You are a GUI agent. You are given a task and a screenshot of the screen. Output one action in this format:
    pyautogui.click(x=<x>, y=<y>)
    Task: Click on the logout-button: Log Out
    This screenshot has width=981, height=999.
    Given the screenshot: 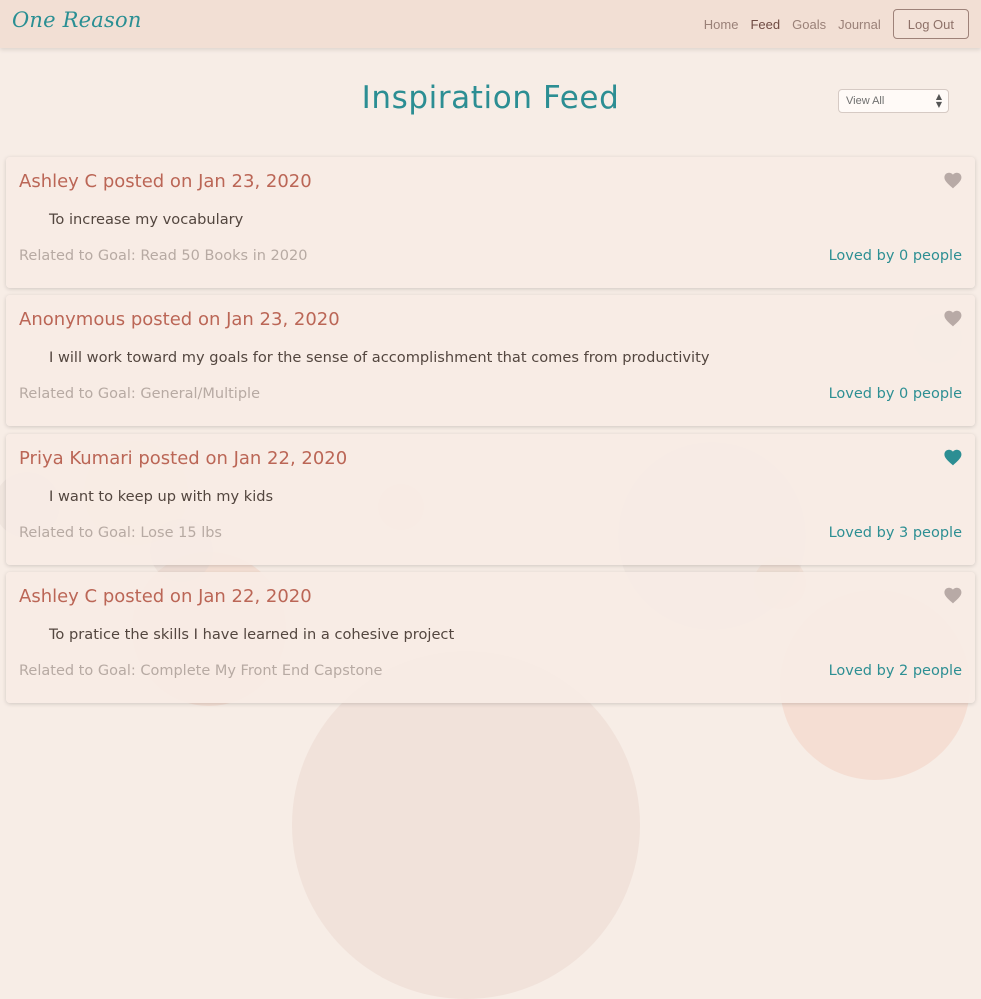 What is the action you would take?
    pyautogui.click(x=930, y=24)
    